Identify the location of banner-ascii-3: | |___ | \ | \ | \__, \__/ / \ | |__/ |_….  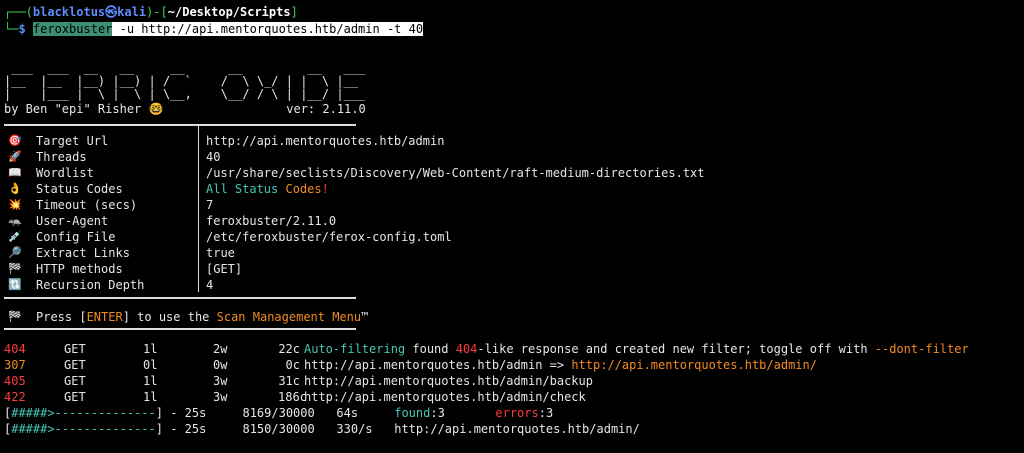
(185, 94).